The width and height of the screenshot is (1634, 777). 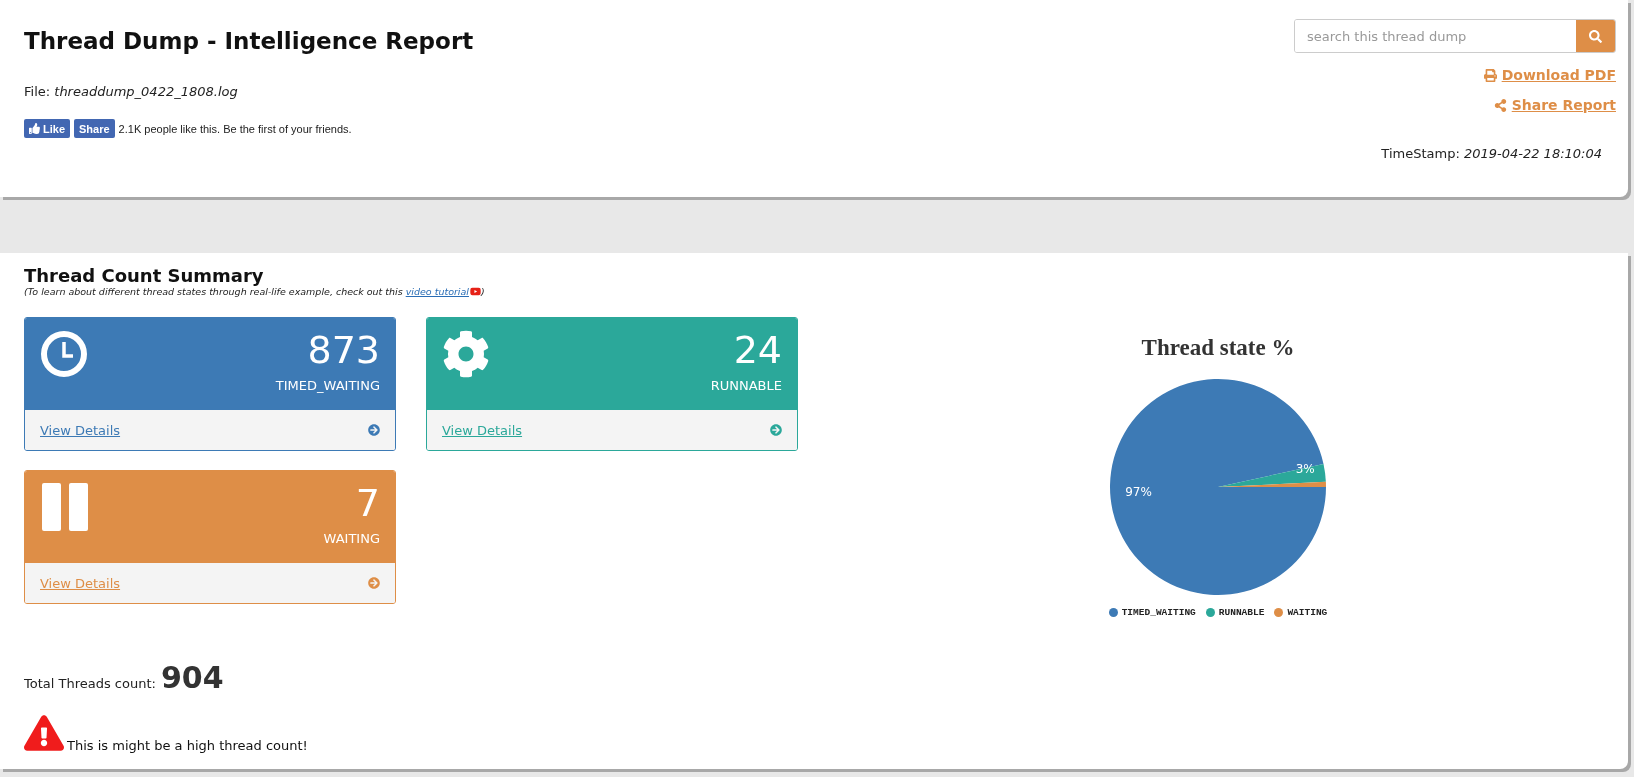 I want to click on details-link: View Details, so click(x=80, y=430).